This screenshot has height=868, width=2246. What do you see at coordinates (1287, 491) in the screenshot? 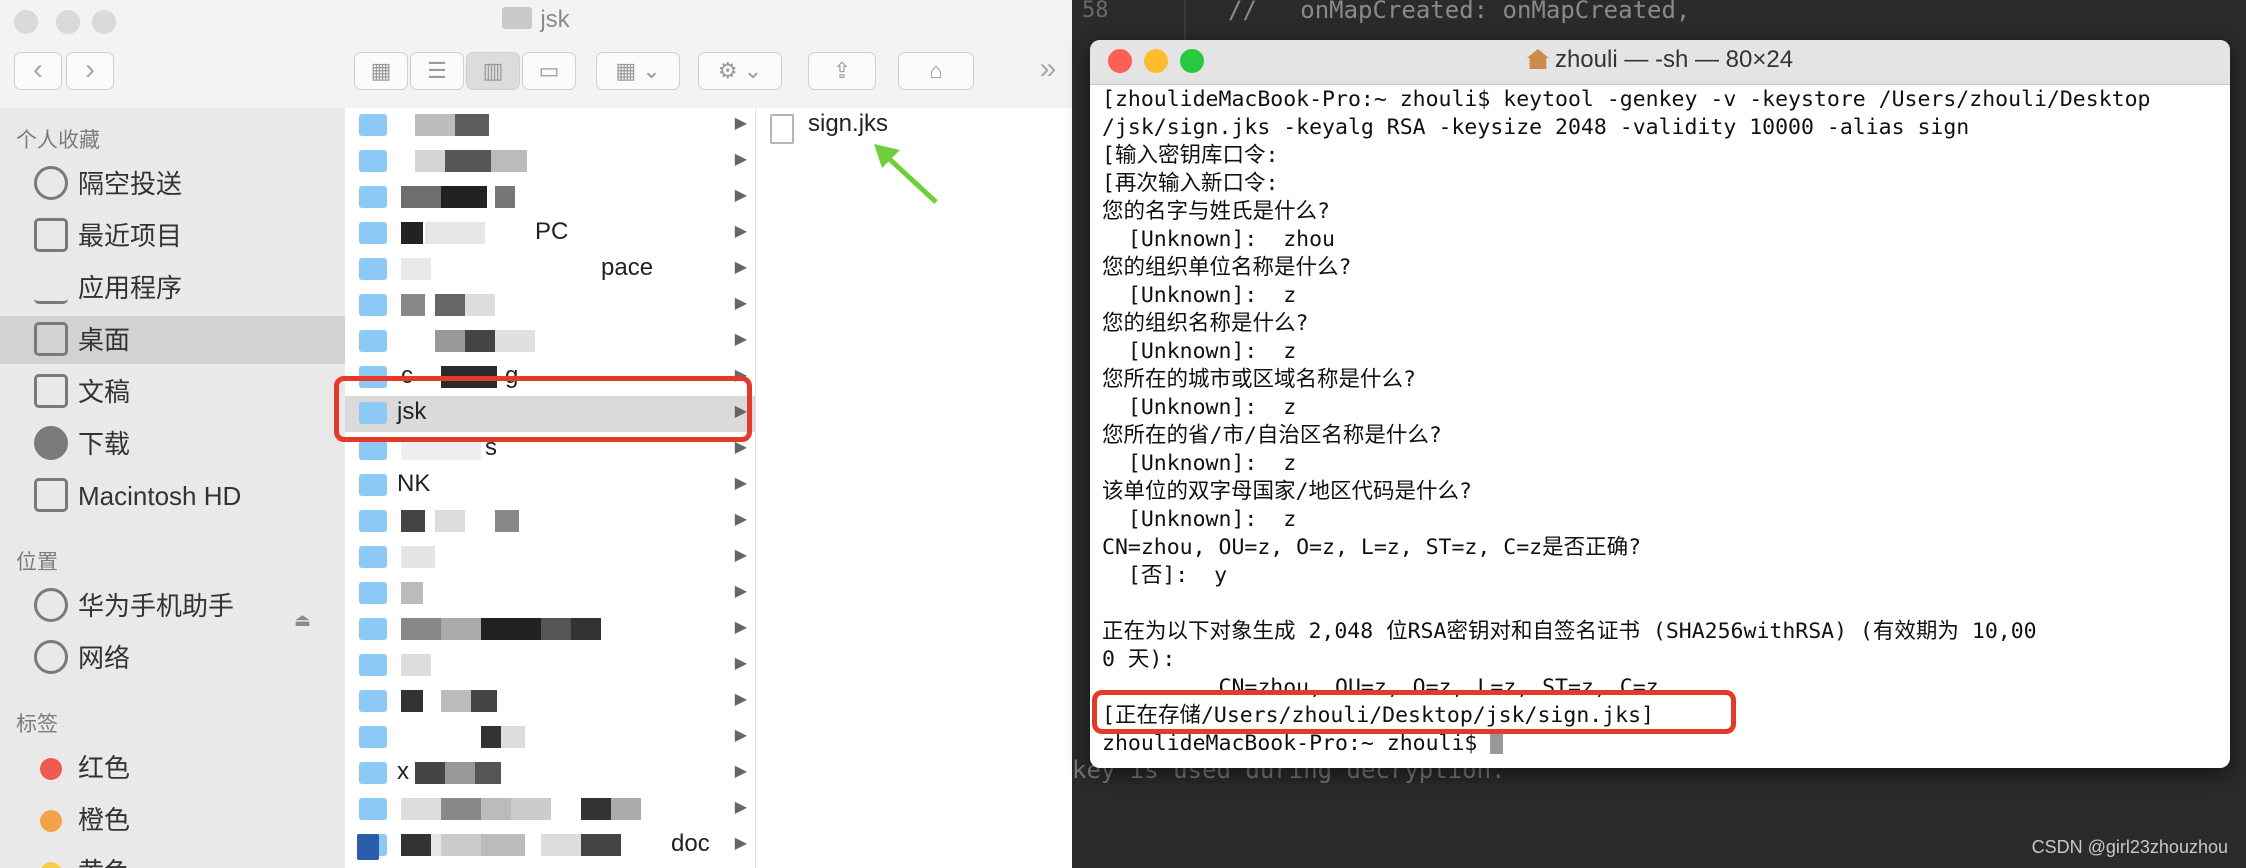
I see `terminal-line-text: 该单位的双字母国家/地区代码是什么?` at bounding box center [1287, 491].